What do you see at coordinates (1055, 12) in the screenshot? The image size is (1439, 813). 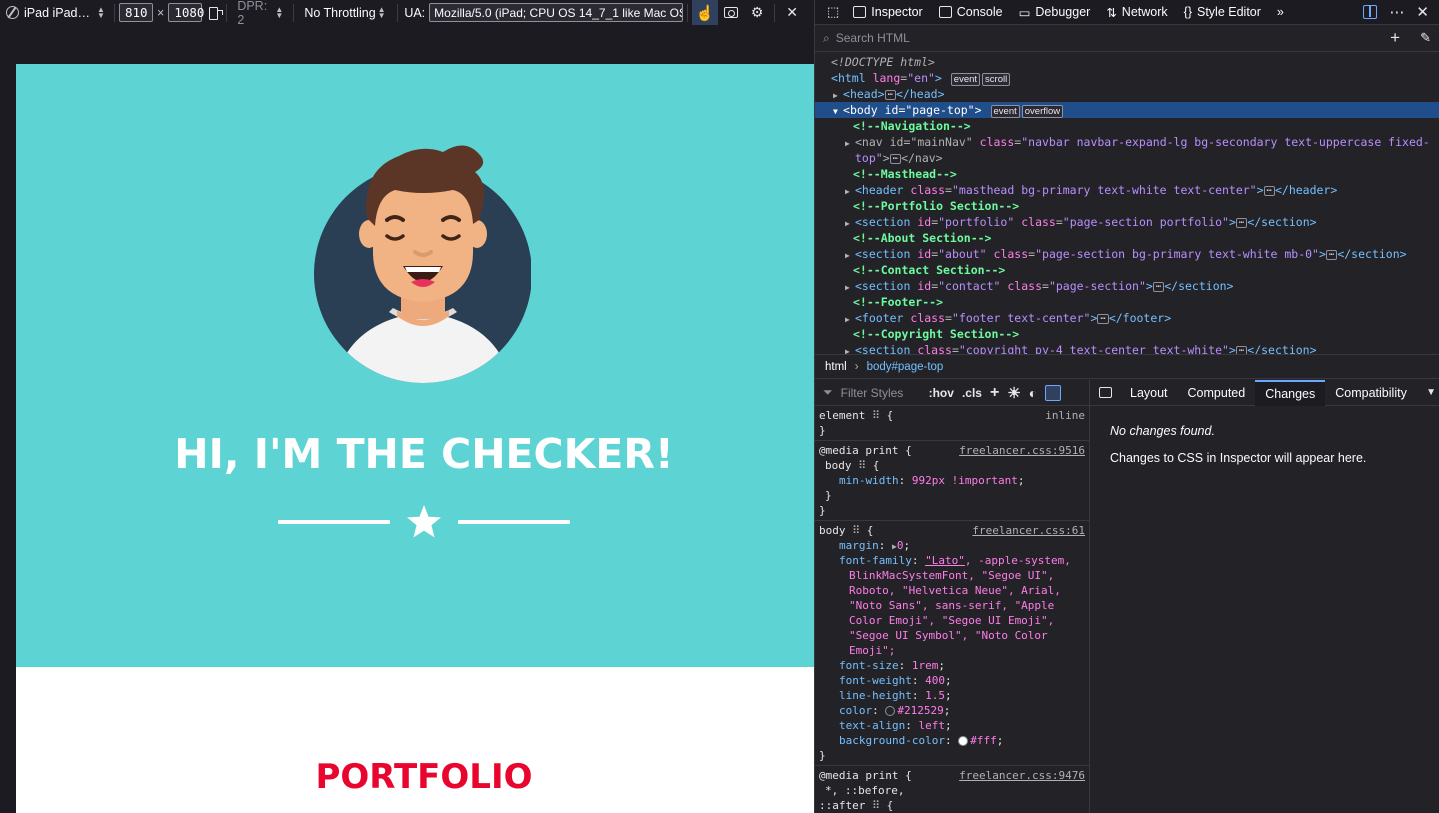 I see `tab-debugger: ▭ Debugger` at bounding box center [1055, 12].